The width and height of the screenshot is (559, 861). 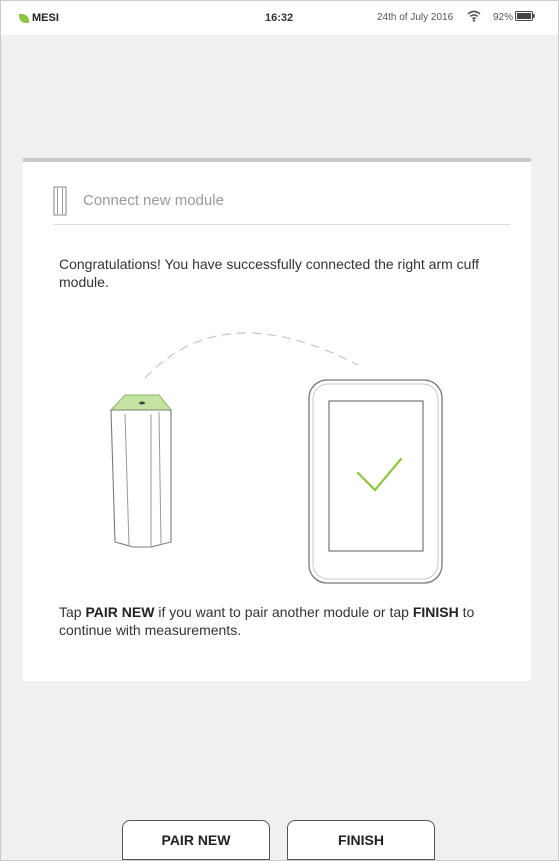 What do you see at coordinates (120, 612) in the screenshot?
I see `pair-new-keyword: PAIR NEW` at bounding box center [120, 612].